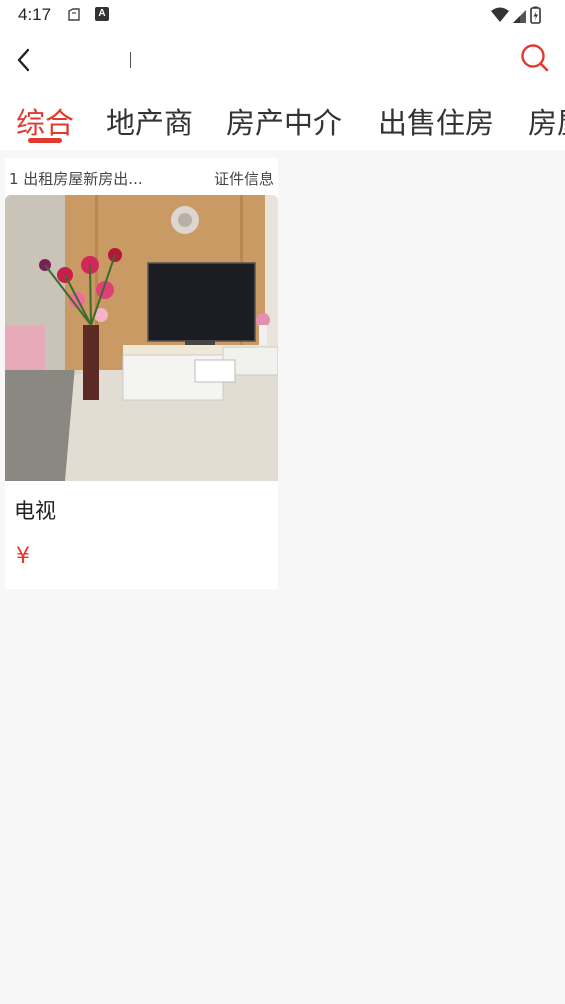 This screenshot has width=565, height=1004. I want to click on wifi-icon, so click(500, 14).